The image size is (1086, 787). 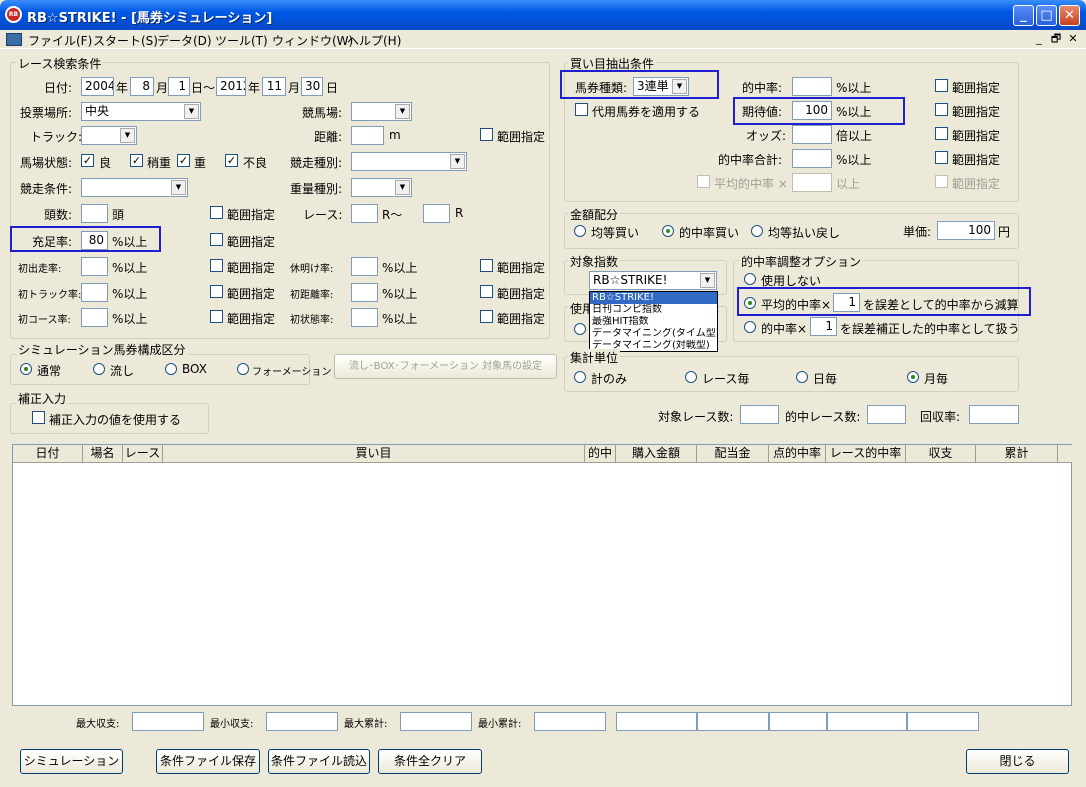 What do you see at coordinates (312, 86) in the screenshot?
I see `end-day-input: 30` at bounding box center [312, 86].